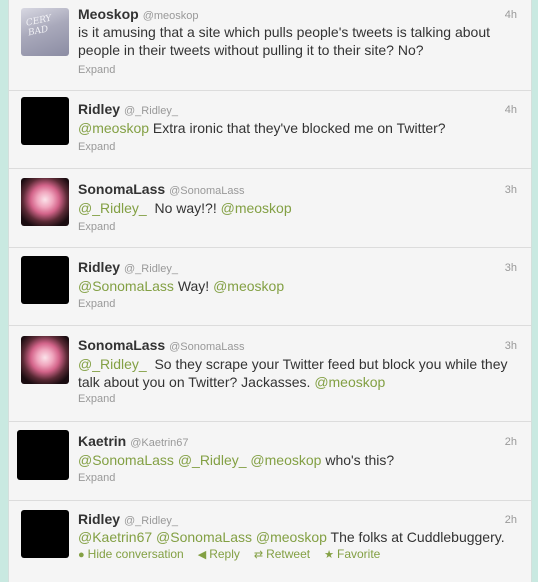 The height and width of the screenshot is (582, 538). What do you see at coordinates (202, 555) in the screenshot?
I see `reply-icon: ◀` at bounding box center [202, 555].